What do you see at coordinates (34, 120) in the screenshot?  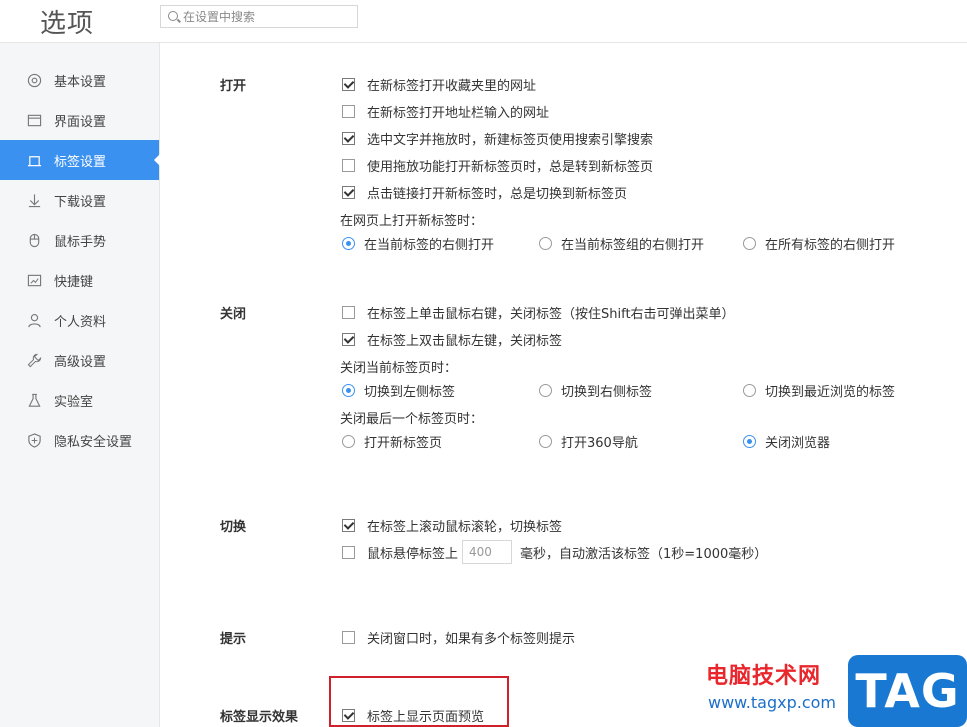 I see `window-icon` at bounding box center [34, 120].